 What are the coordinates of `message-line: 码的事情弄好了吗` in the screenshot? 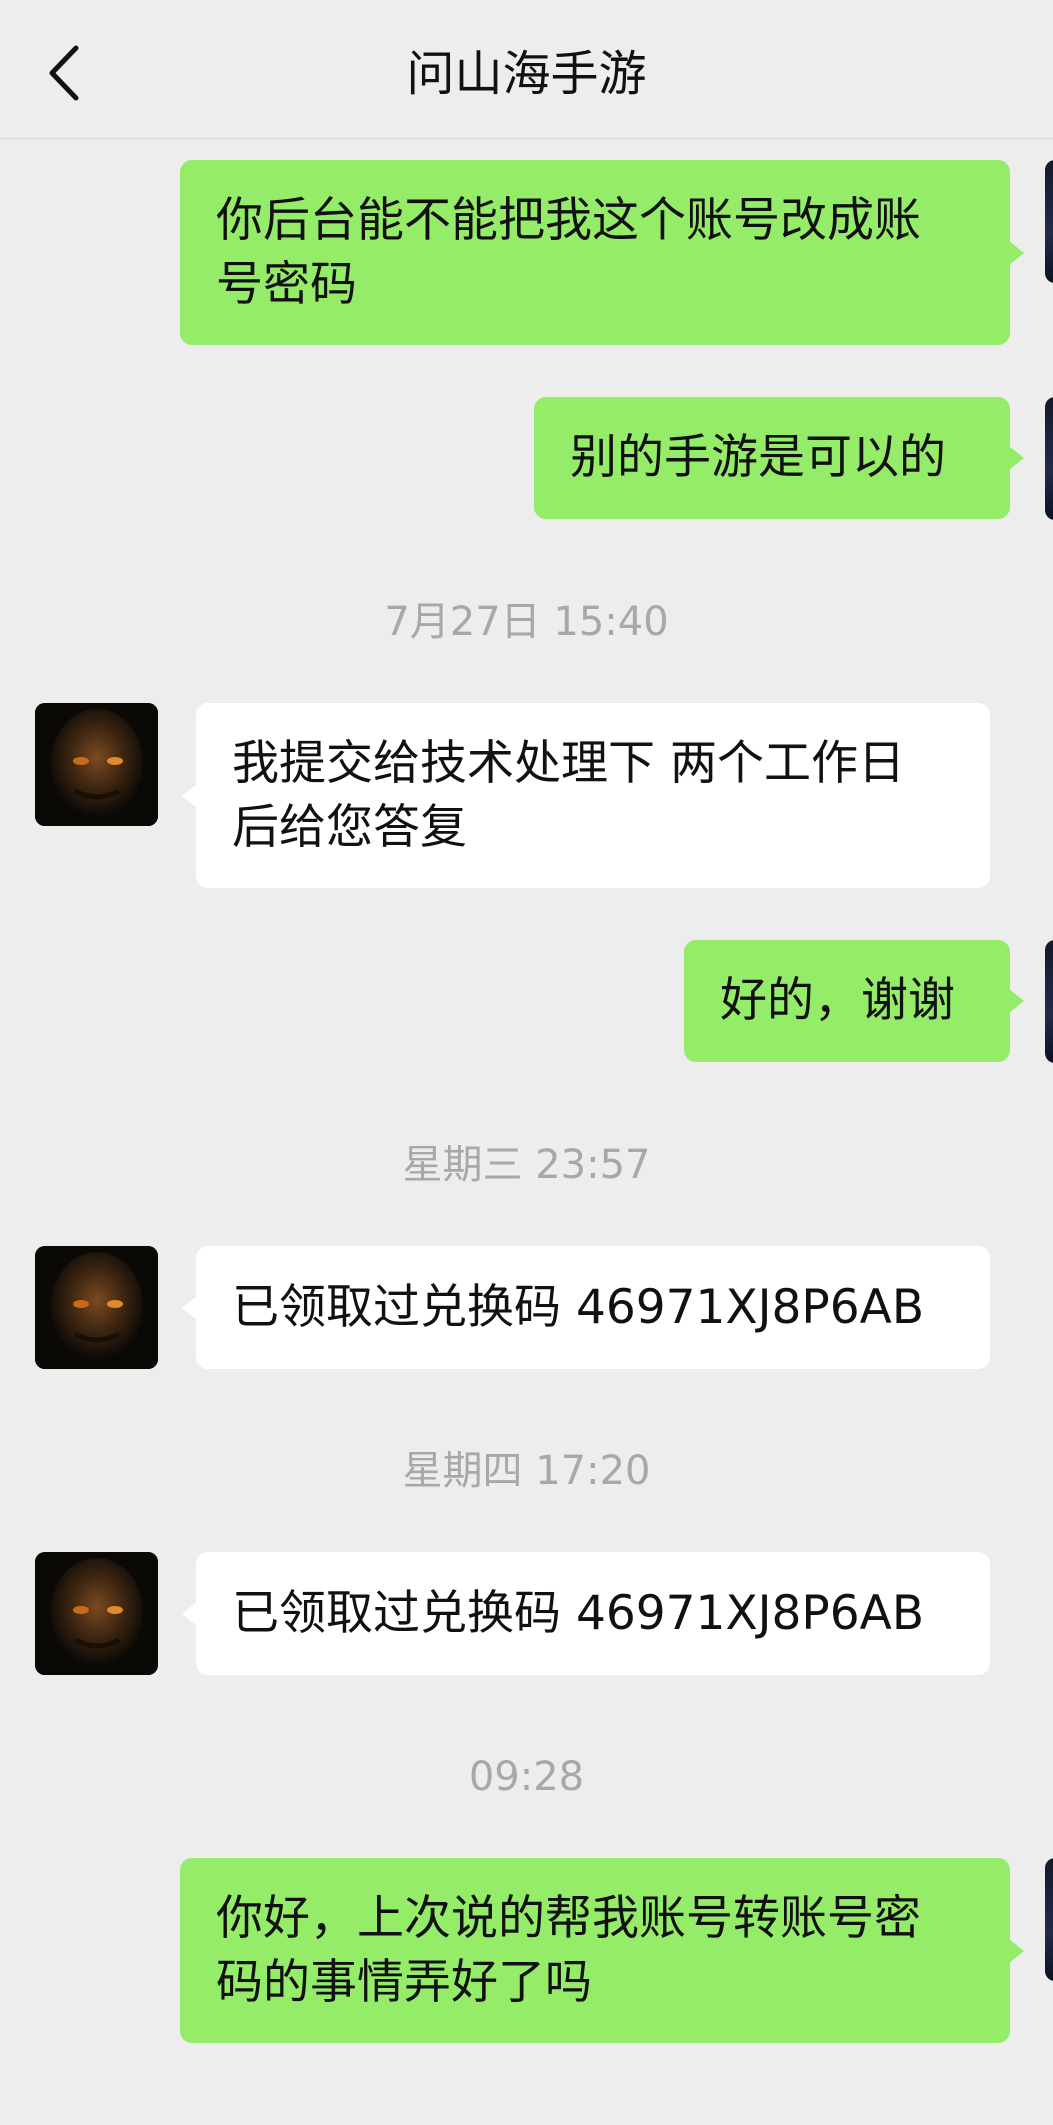 It's located at (404, 1982).